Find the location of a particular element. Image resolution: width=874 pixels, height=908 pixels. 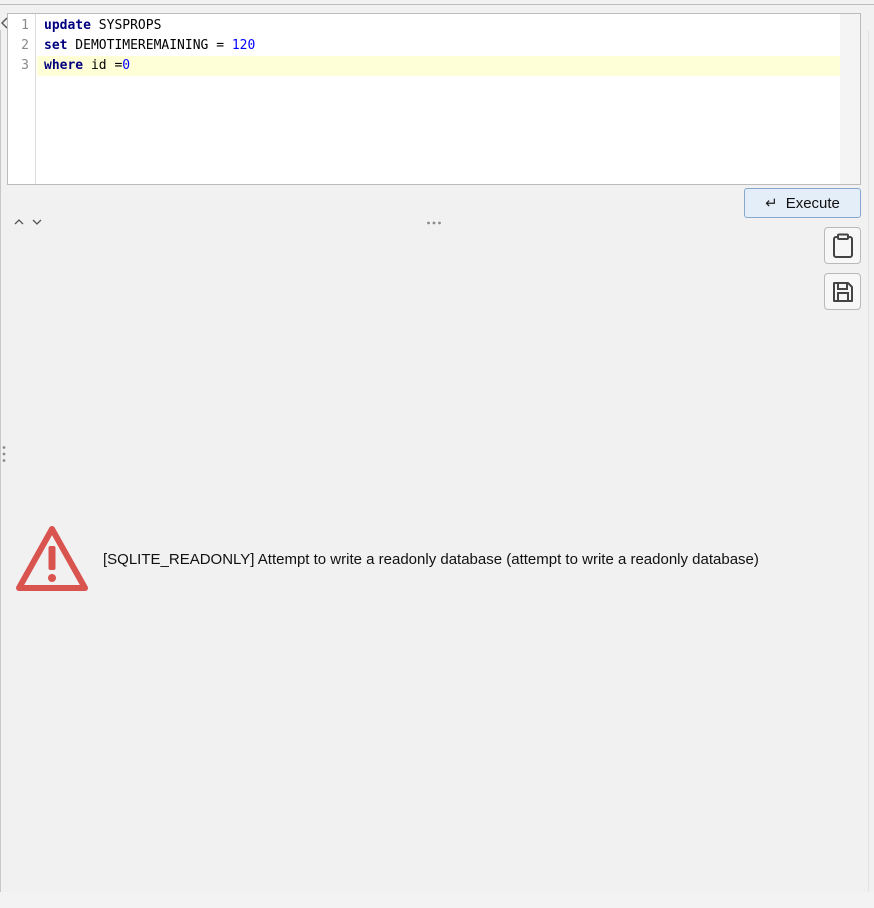

save-button is located at coordinates (842, 291).